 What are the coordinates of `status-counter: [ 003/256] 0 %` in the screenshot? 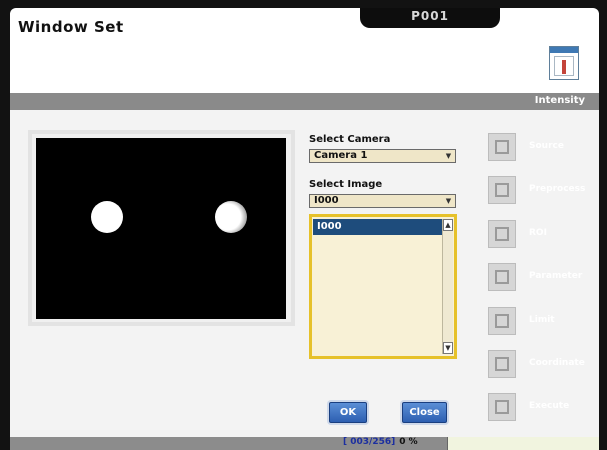 It's located at (380, 442).